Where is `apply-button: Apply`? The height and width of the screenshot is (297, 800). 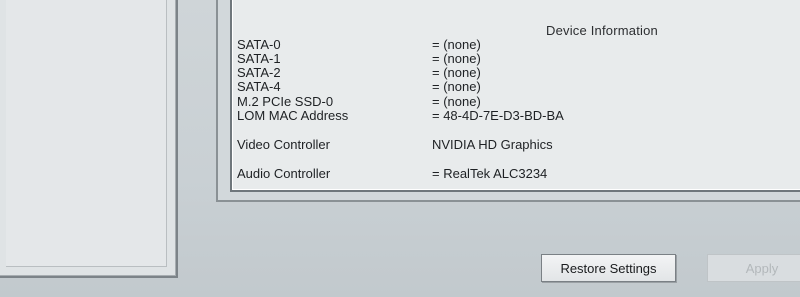 apply-button: Apply is located at coordinates (753, 268).